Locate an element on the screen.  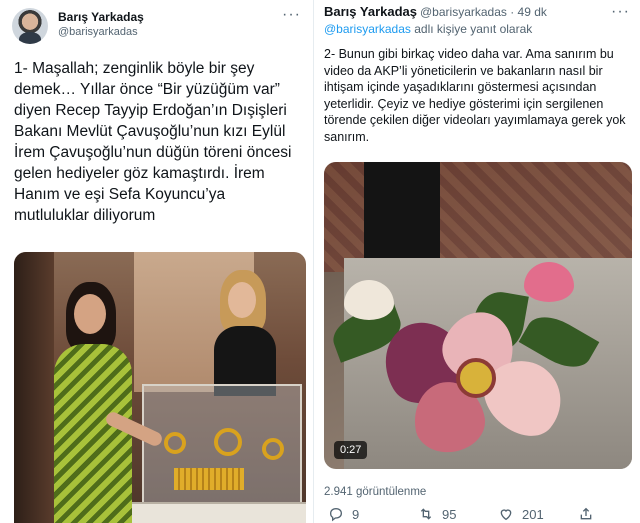
tweet-text-line: İrem Çavuşoğlu’nun düğün töreni öncesi is located at coordinates (153, 152).